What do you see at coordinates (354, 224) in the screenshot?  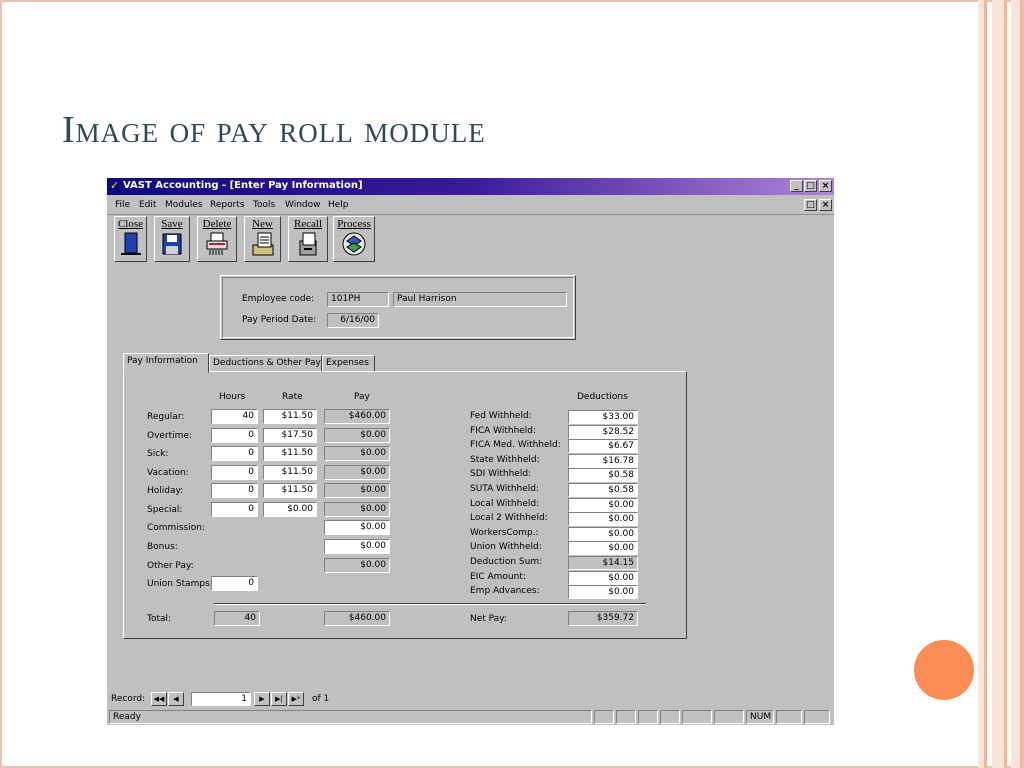 I see `process-label: Process` at bounding box center [354, 224].